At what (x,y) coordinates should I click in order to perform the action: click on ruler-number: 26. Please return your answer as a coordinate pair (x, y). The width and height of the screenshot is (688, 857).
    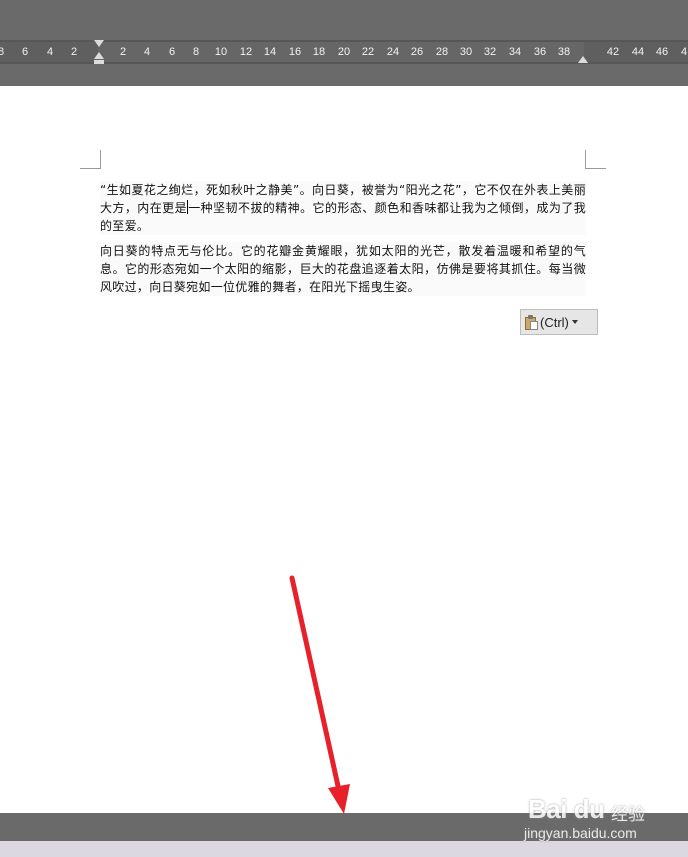
    Looking at the image, I should click on (417, 52).